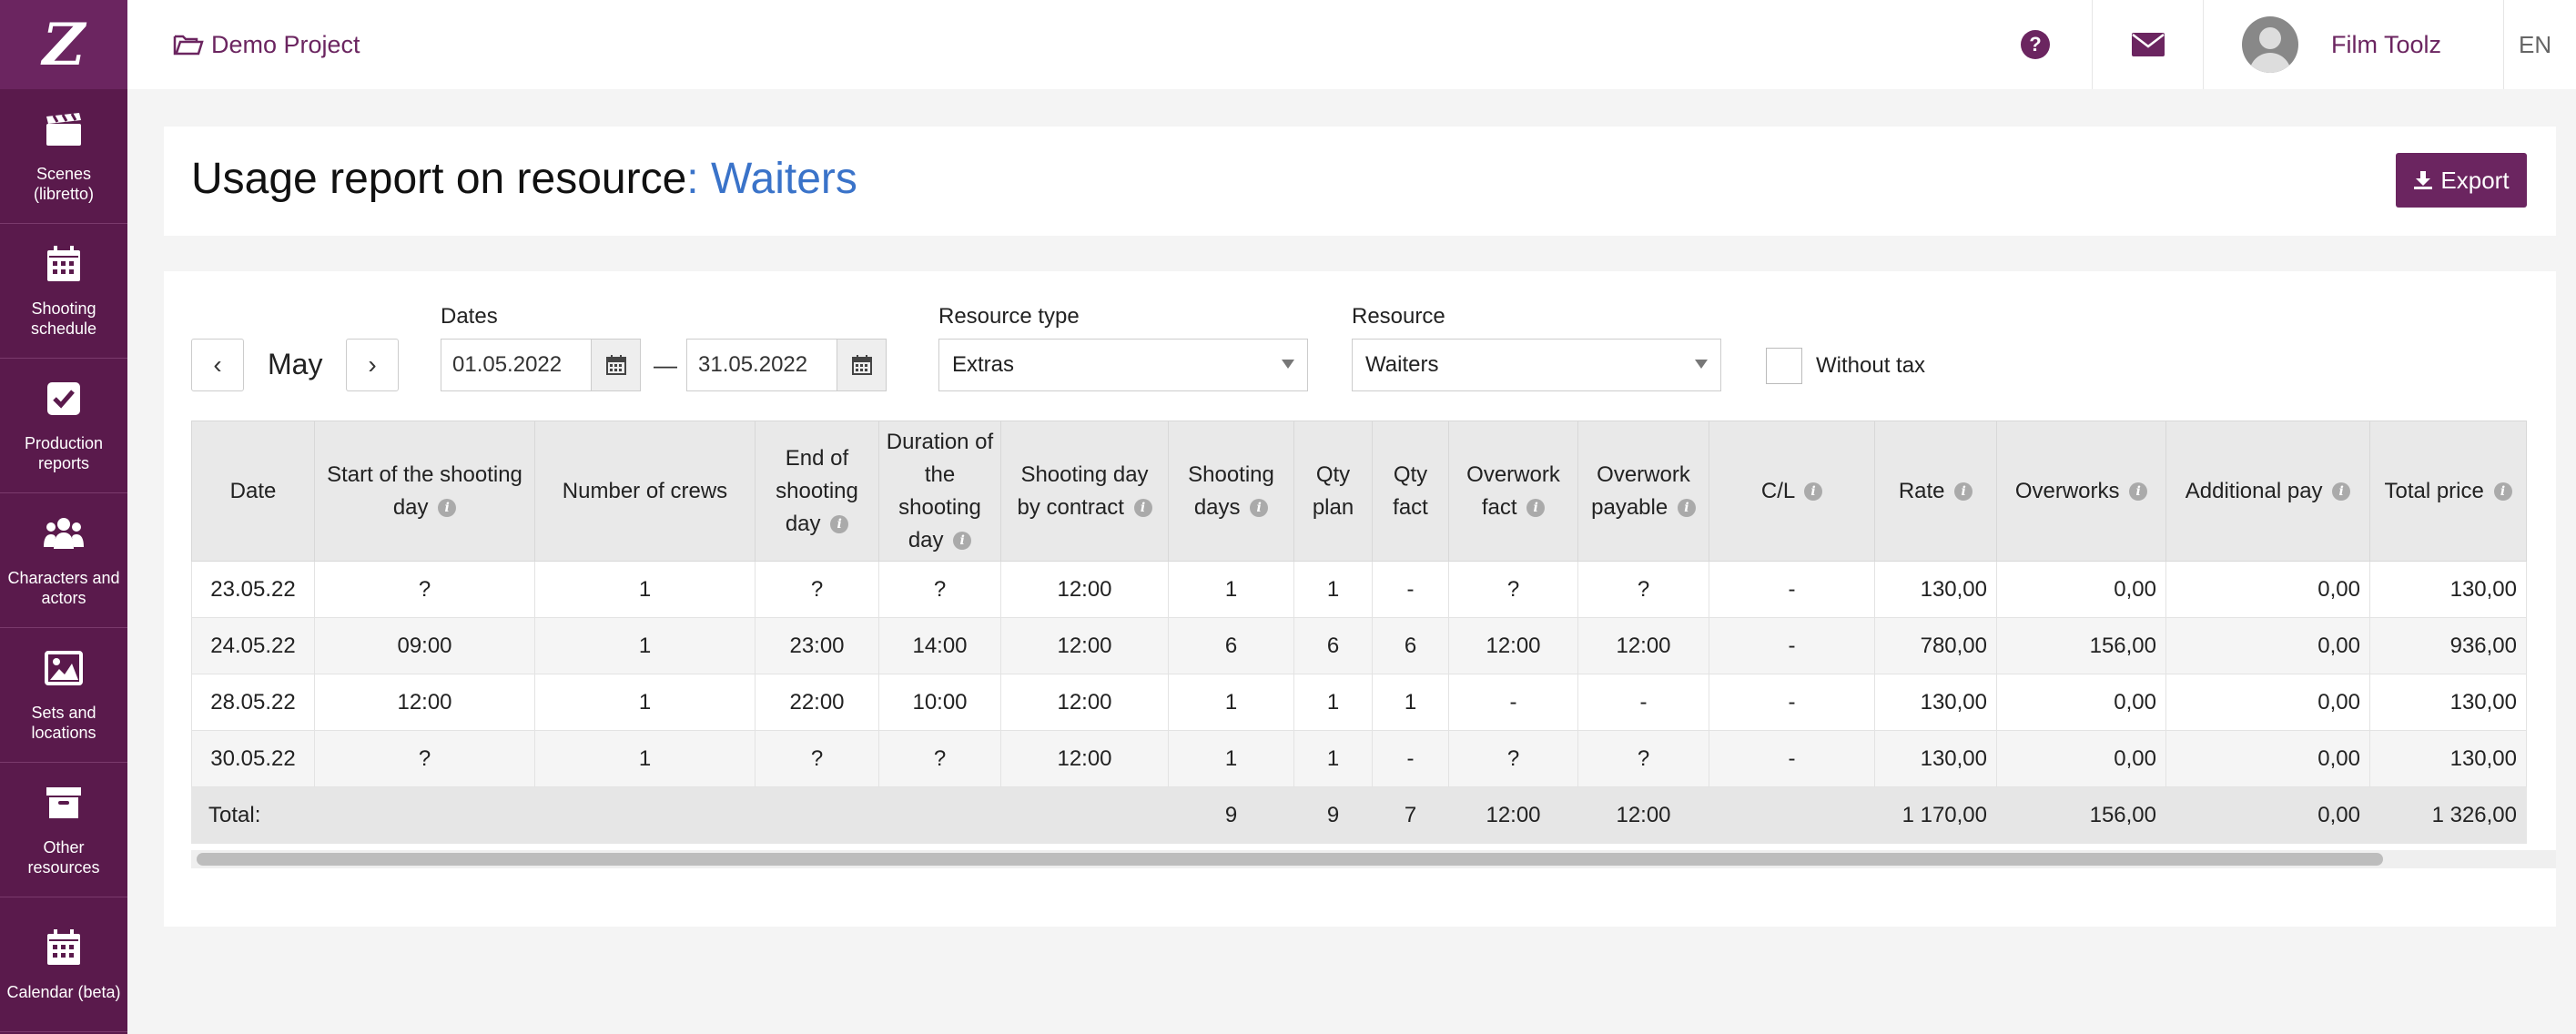  What do you see at coordinates (939, 645) in the screenshot?
I see `table-cell: 14:00` at bounding box center [939, 645].